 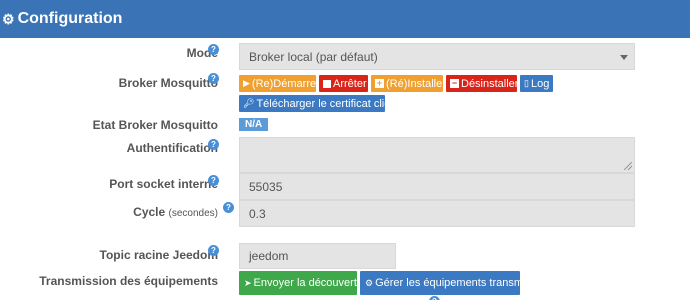 I want to click on uninstall-button-label: Désinstaller, so click(x=490, y=83).